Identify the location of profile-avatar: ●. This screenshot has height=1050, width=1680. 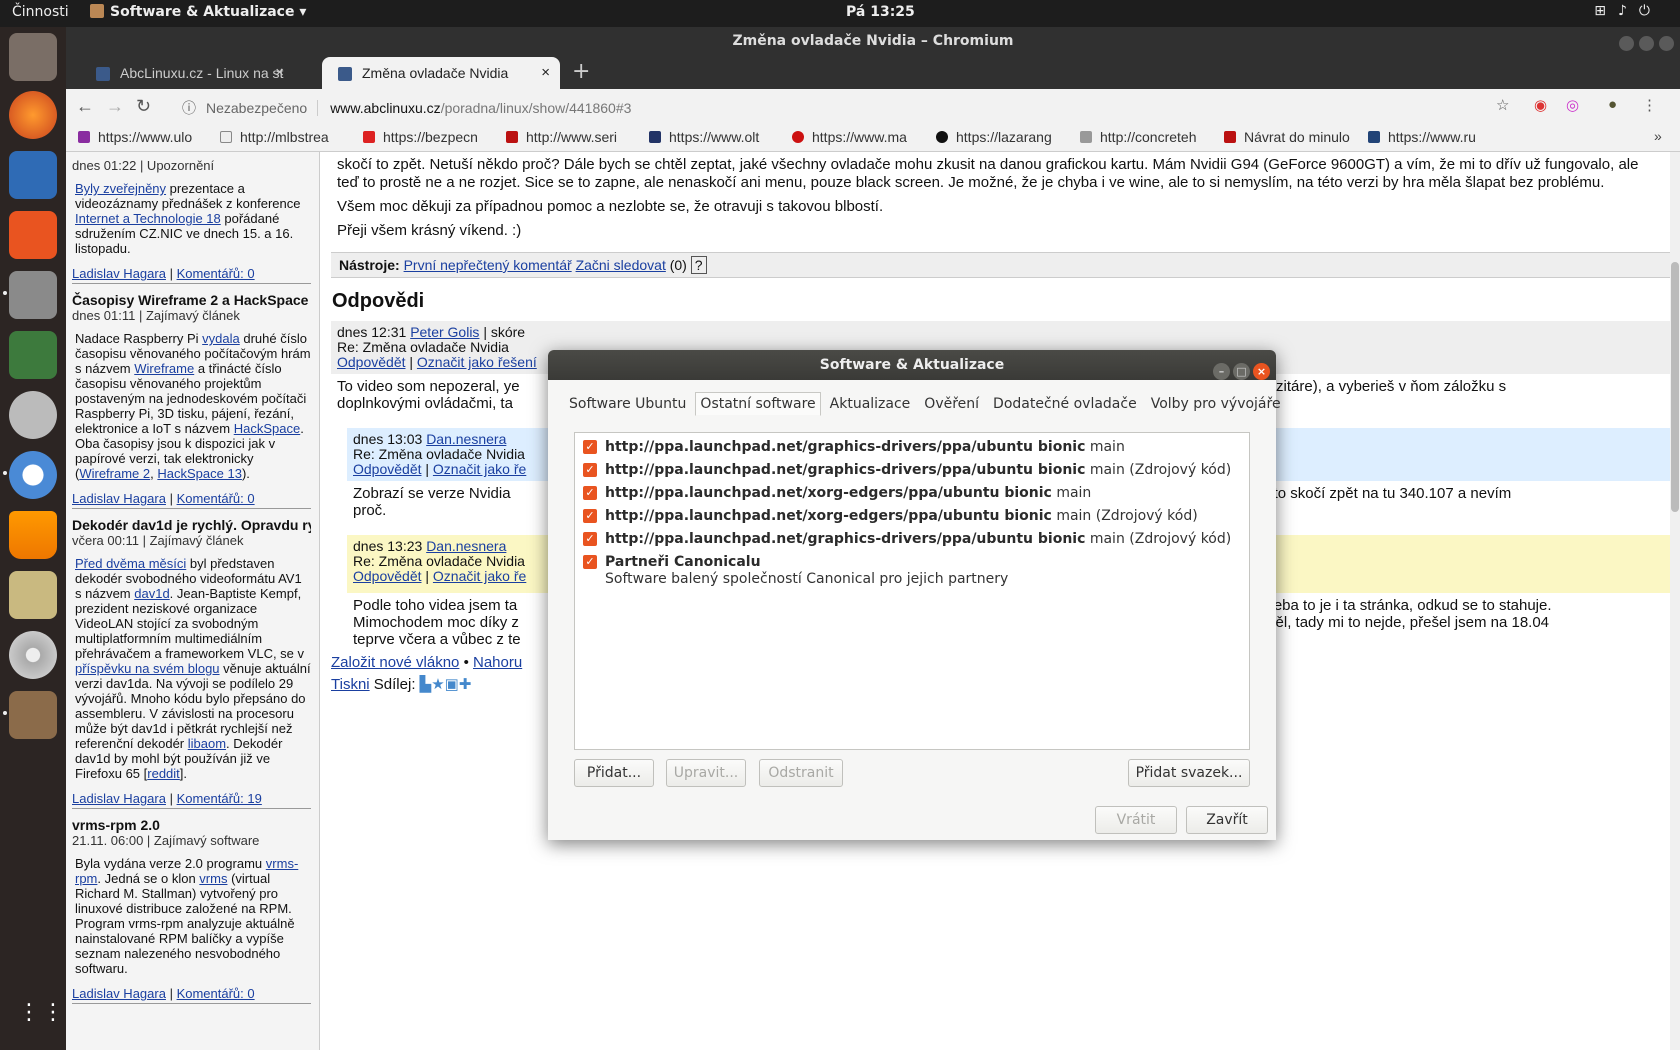
(1612, 104).